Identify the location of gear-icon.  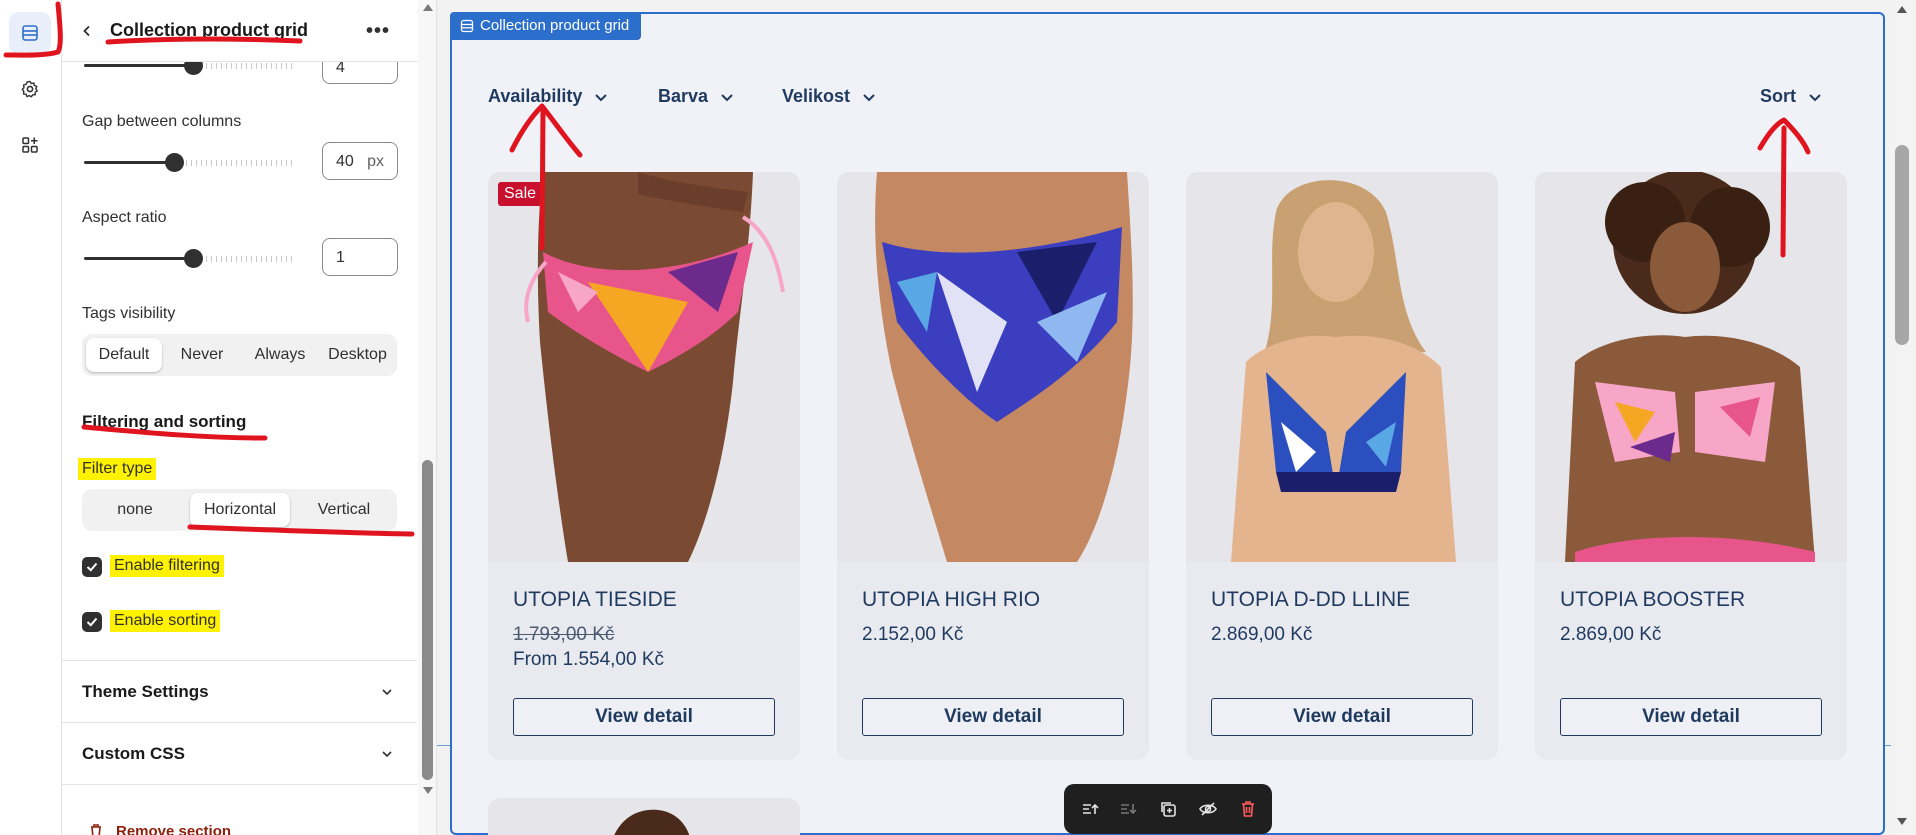
(29, 89).